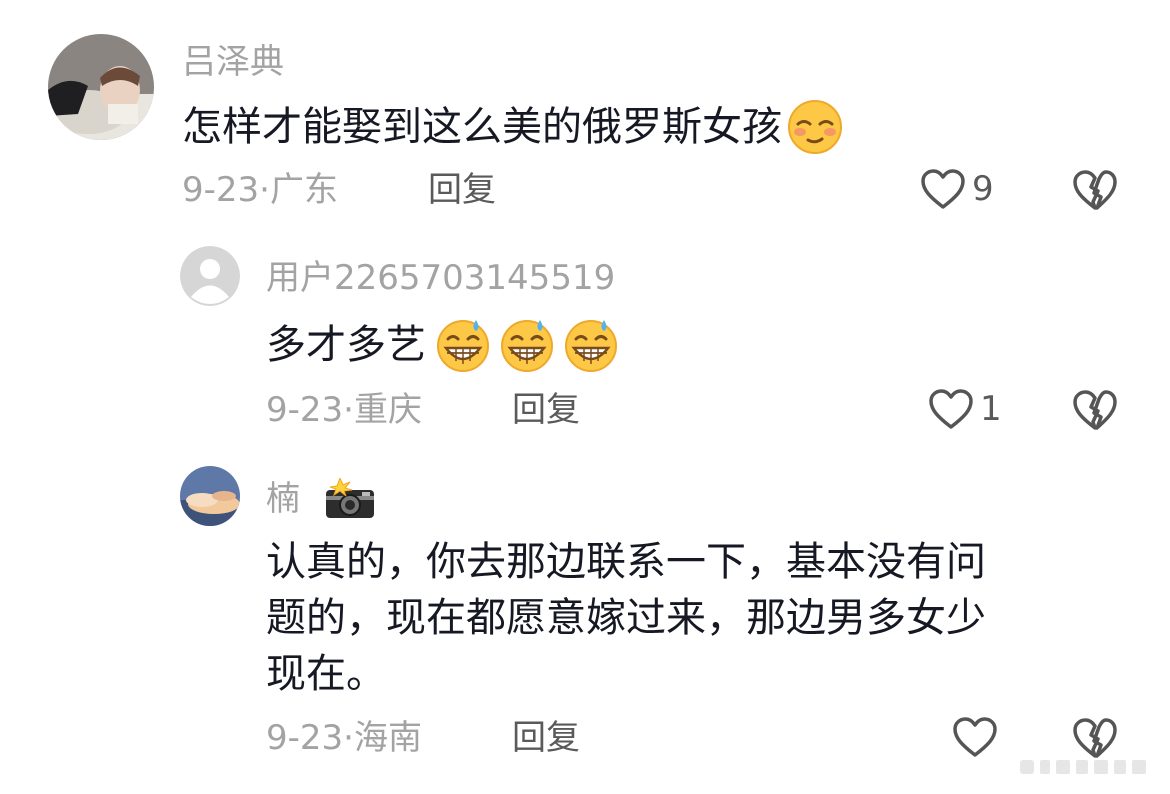  Describe the element at coordinates (991, 409) in the screenshot. I see `like-count: 1` at that location.